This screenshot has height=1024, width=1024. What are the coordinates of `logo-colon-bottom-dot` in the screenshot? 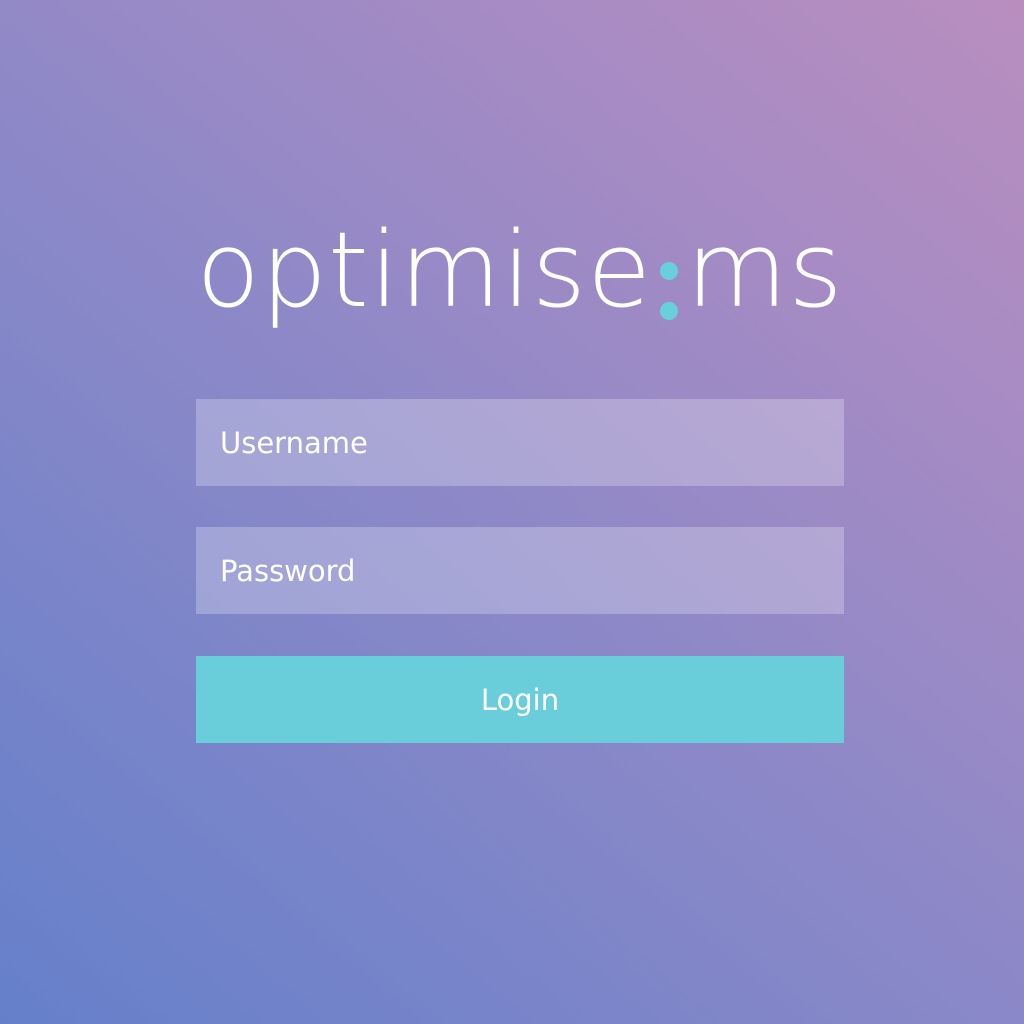 It's located at (669, 311).